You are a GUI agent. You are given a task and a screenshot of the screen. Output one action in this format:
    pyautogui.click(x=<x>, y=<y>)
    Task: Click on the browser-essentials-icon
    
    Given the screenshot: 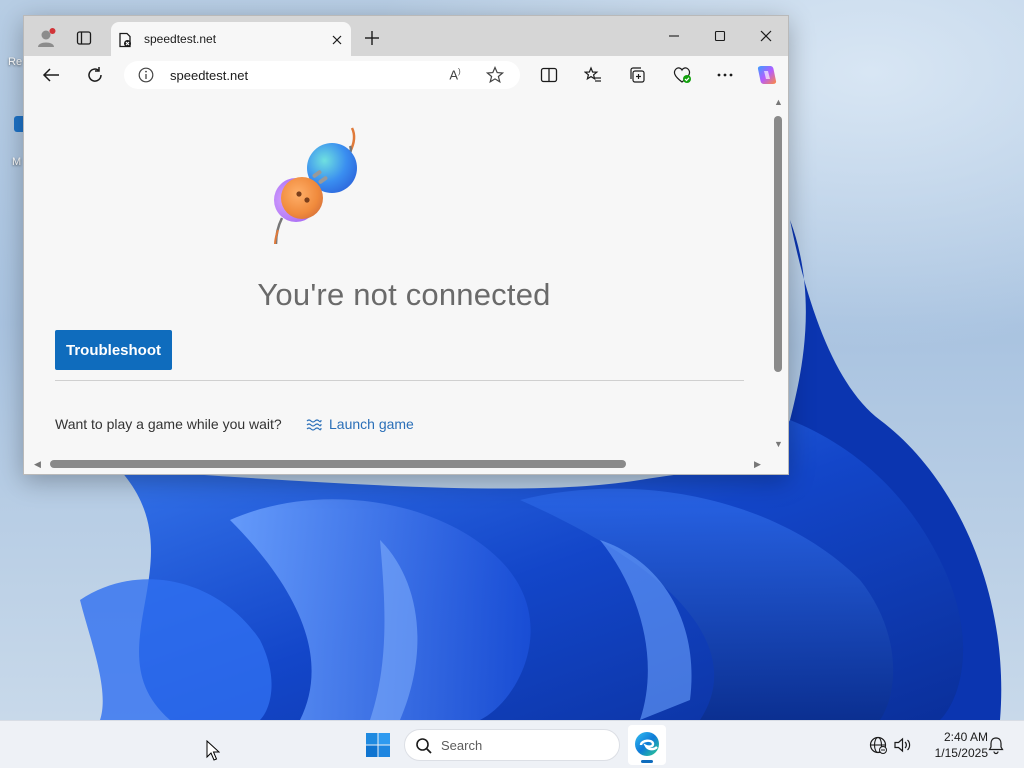 What is the action you would take?
    pyautogui.click(x=682, y=75)
    